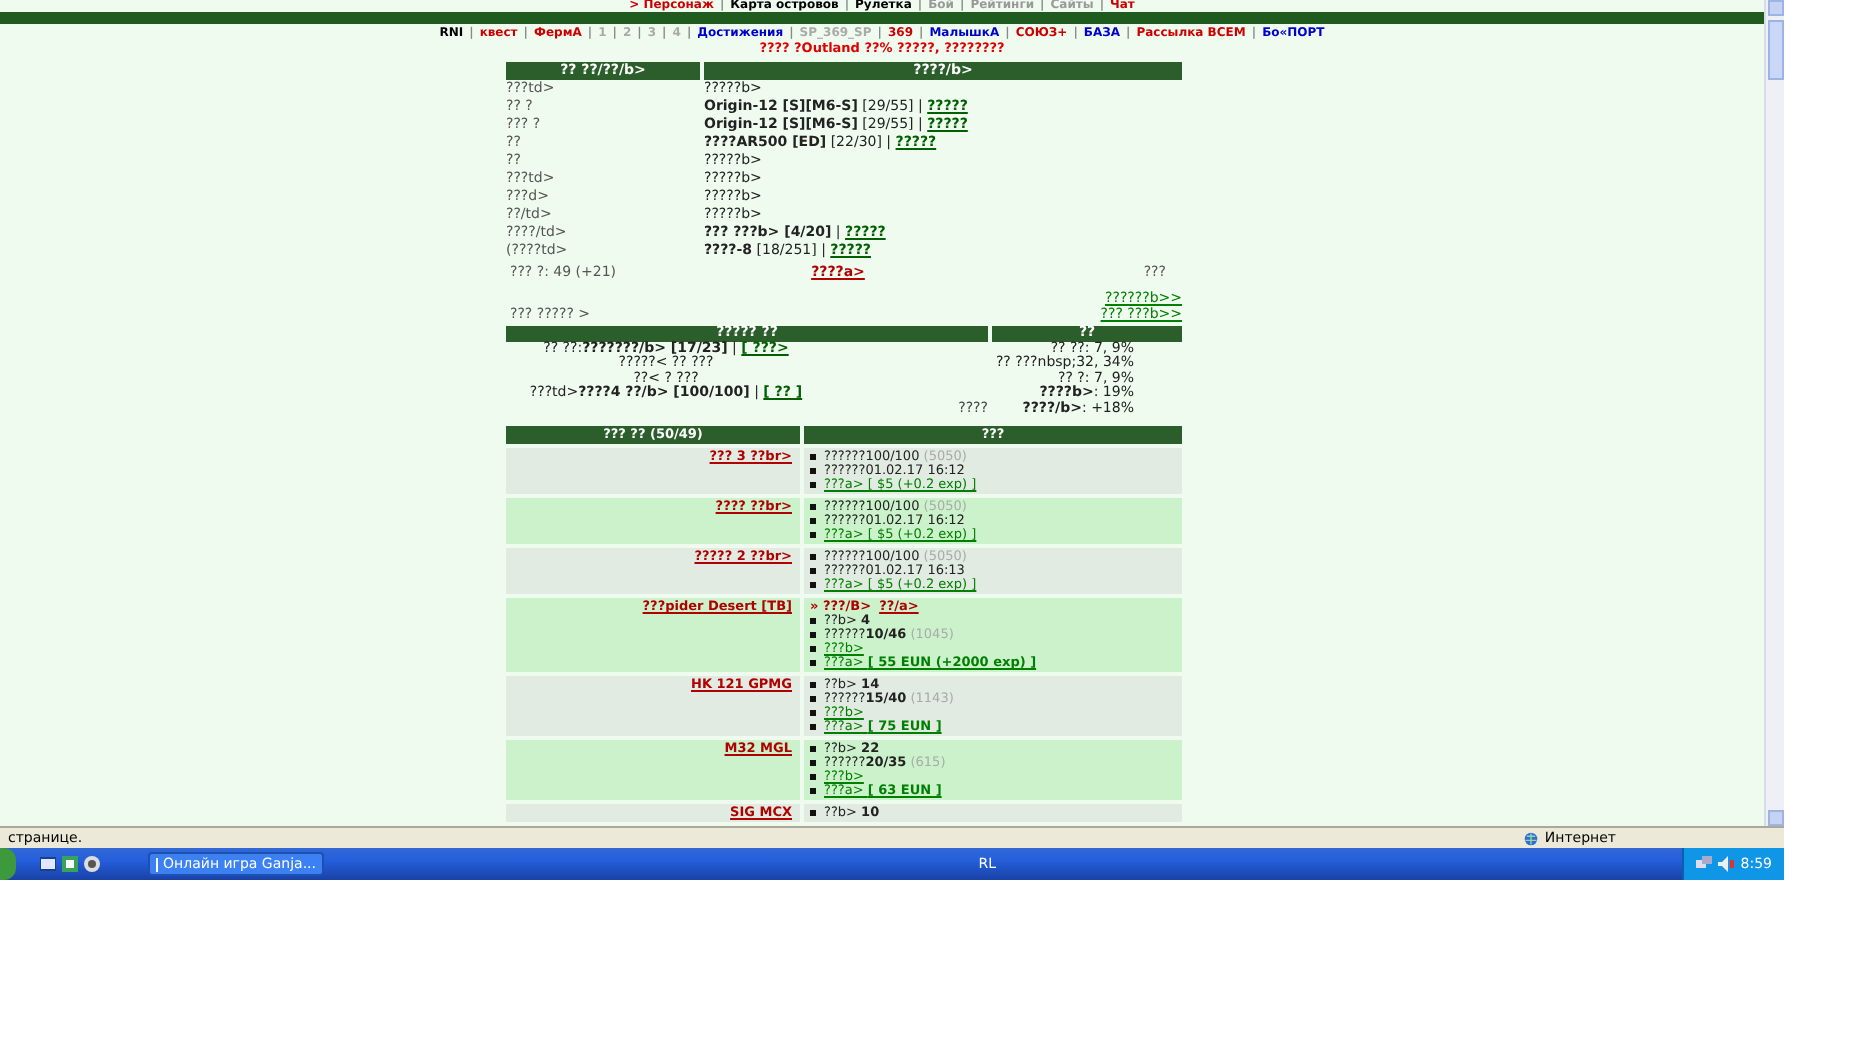 The width and height of the screenshot is (1860, 1046). What do you see at coordinates (48, 864) in the screenshot?
I see `desktop-icon` at bounding box center [48, 864].